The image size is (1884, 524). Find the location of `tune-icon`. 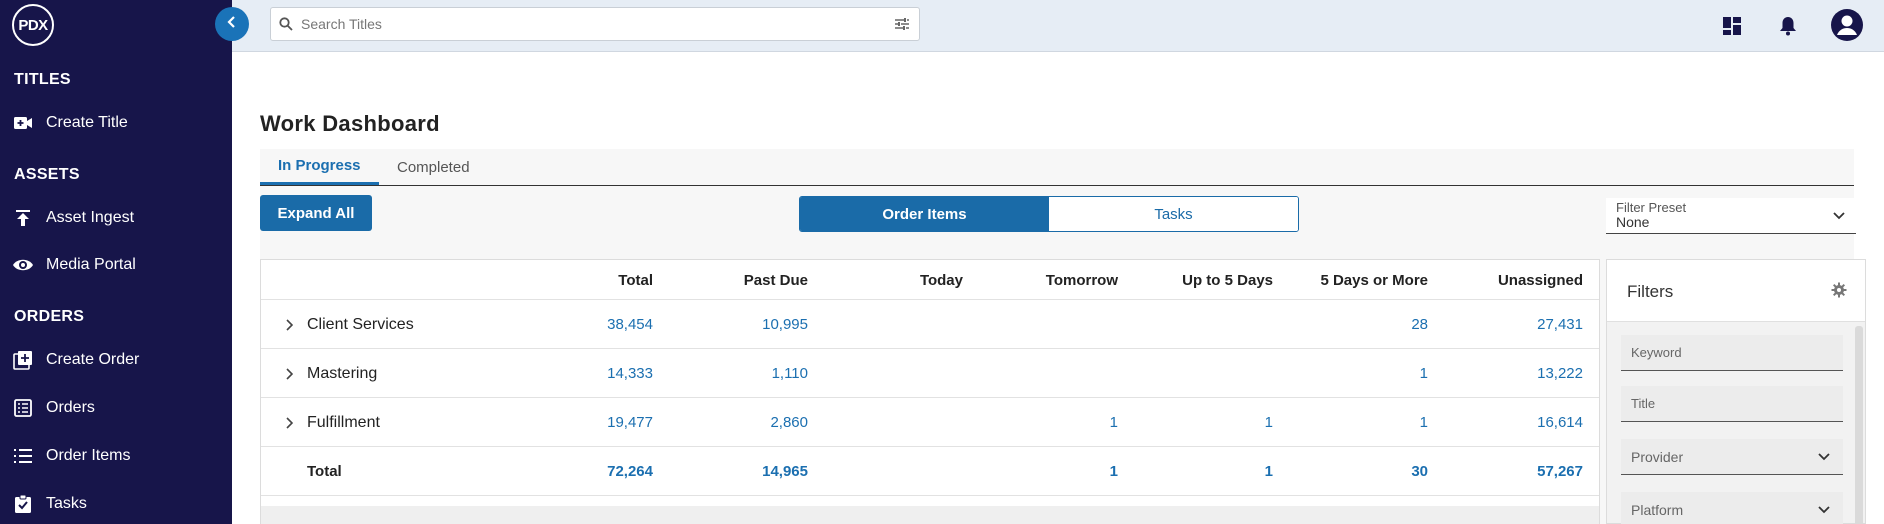

tune-icon is located at coordinates (902, 24).